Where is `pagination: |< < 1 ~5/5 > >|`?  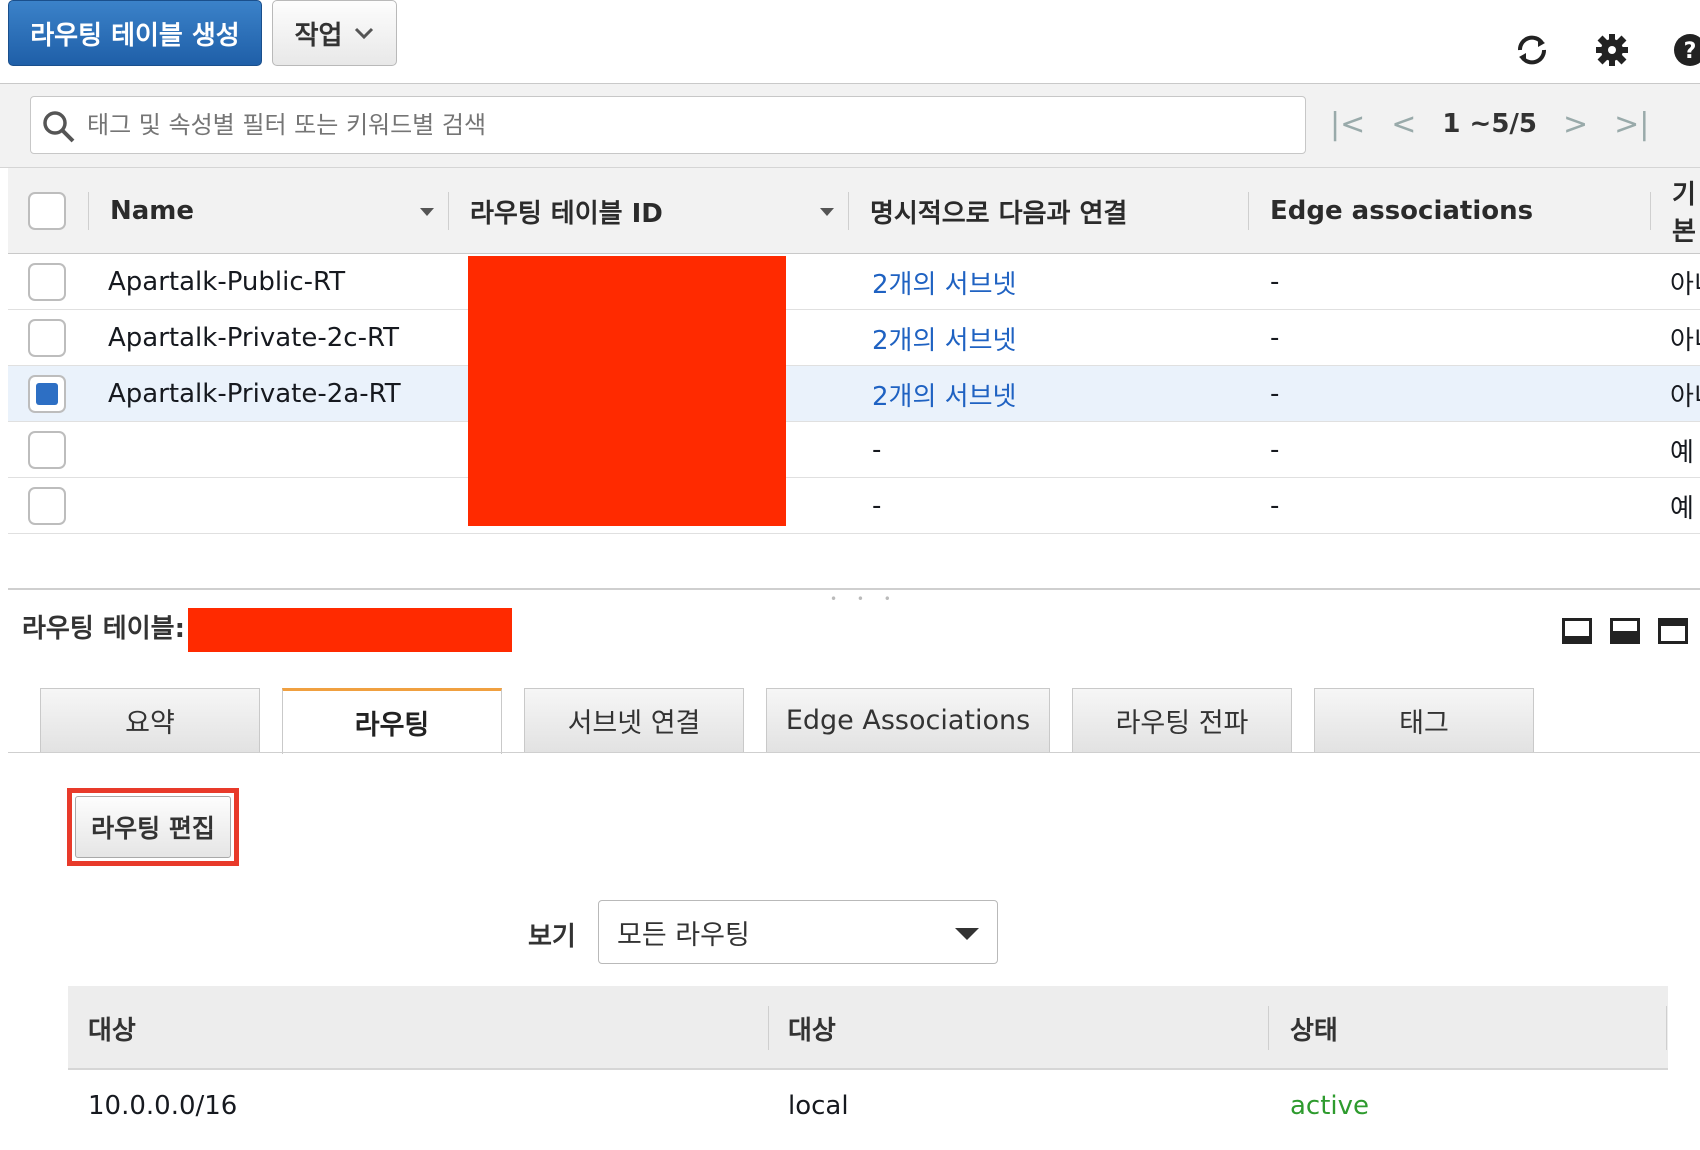 pagination: |< < 1 ~5/5 > >| is located at coordinates (1489, 124).